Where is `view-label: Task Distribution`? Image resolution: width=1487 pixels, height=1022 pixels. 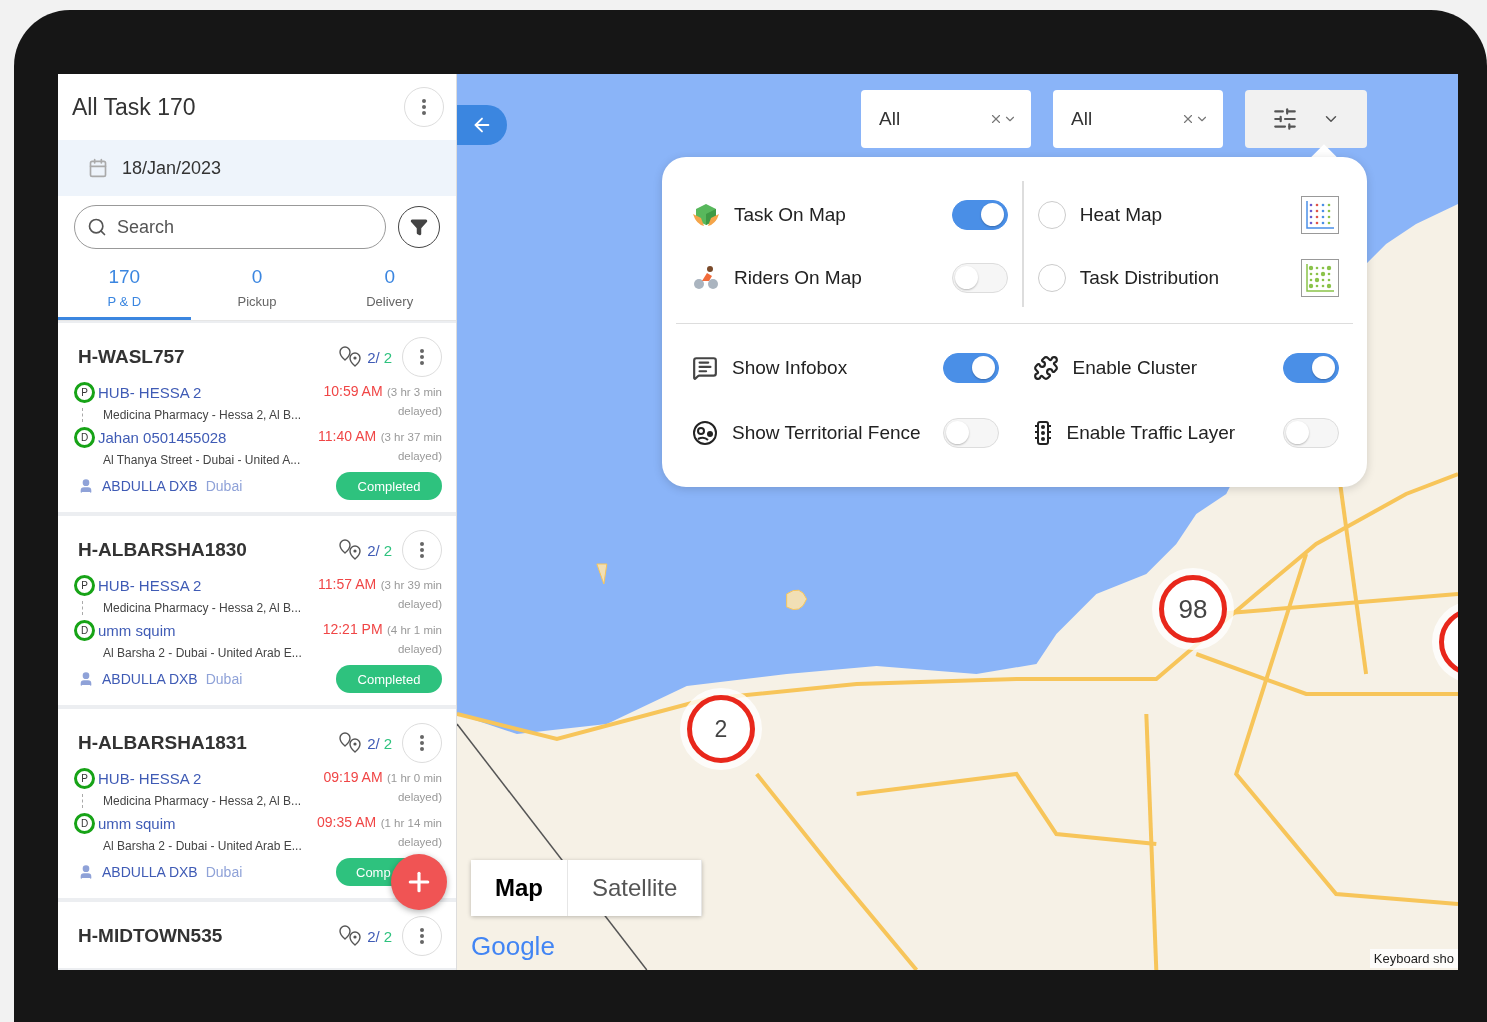
view-label: Task Distribution is located at coordinates (1150, 277).